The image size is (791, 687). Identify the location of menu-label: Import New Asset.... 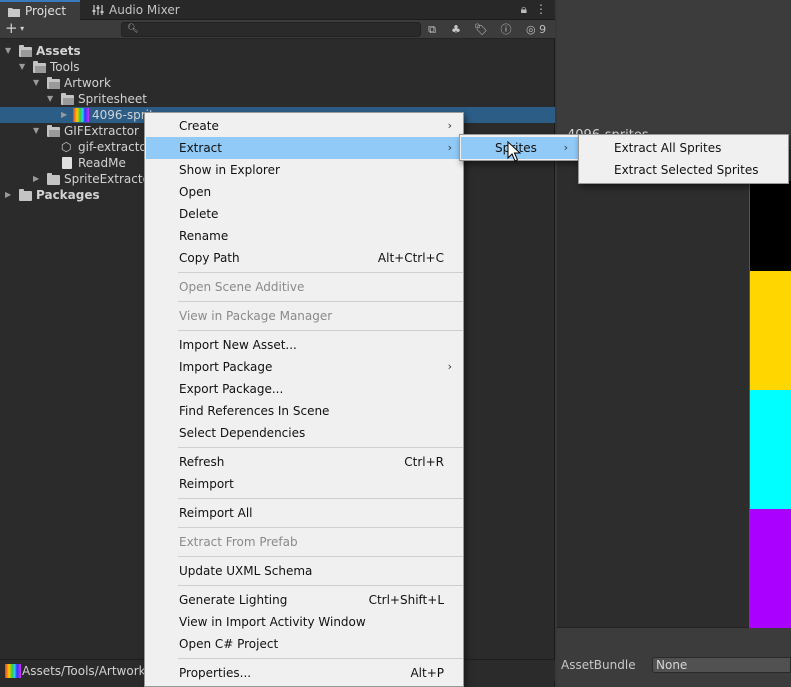
(238, 345).